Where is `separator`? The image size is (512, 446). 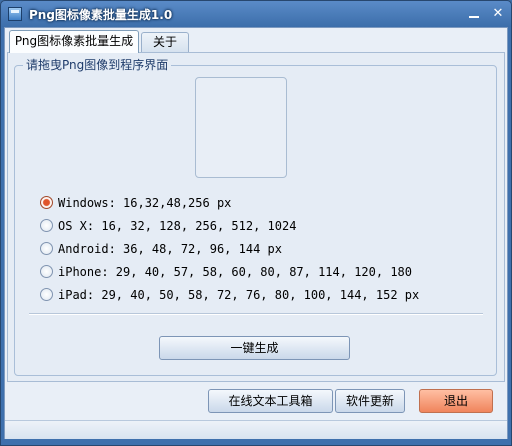
separator is located at coordinates (256, 314).